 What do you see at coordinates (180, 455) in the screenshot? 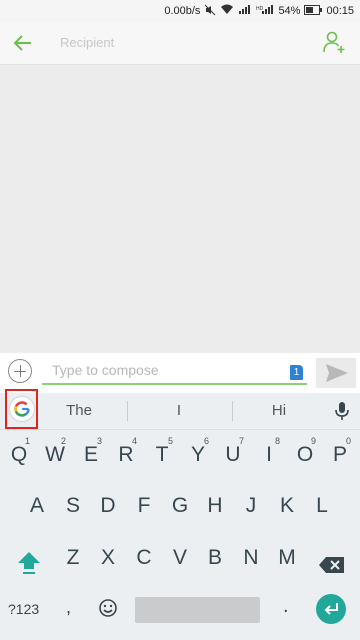
I see `key-row-1: Q1 W2 E3 R4 T5 Y6 U7 I8 O9 P0` at bounding box center [180, 455].